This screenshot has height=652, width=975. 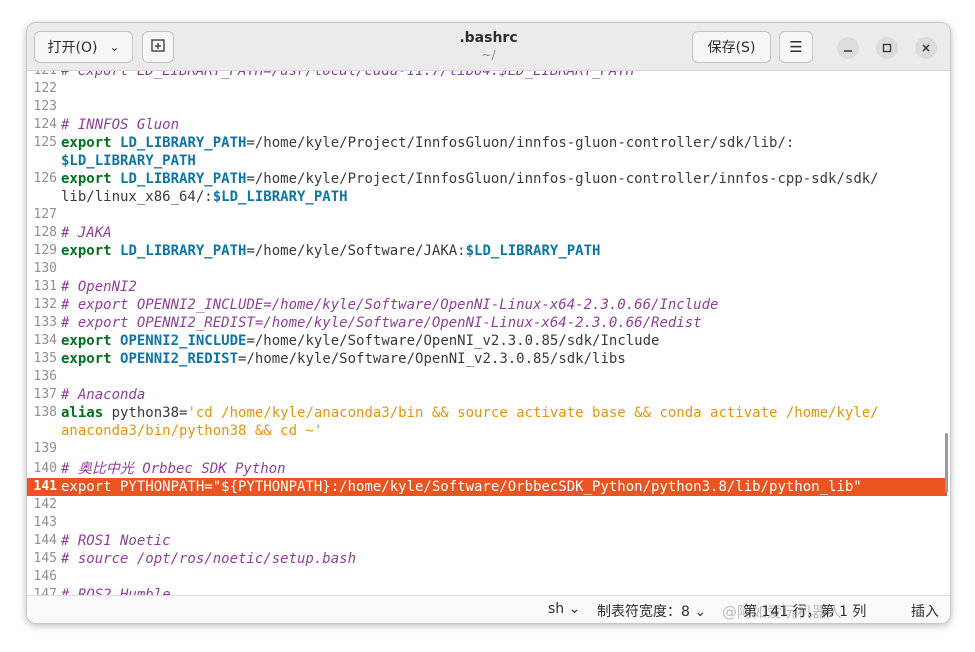 I want to click on scrollbar, so click(x=946, y=463).